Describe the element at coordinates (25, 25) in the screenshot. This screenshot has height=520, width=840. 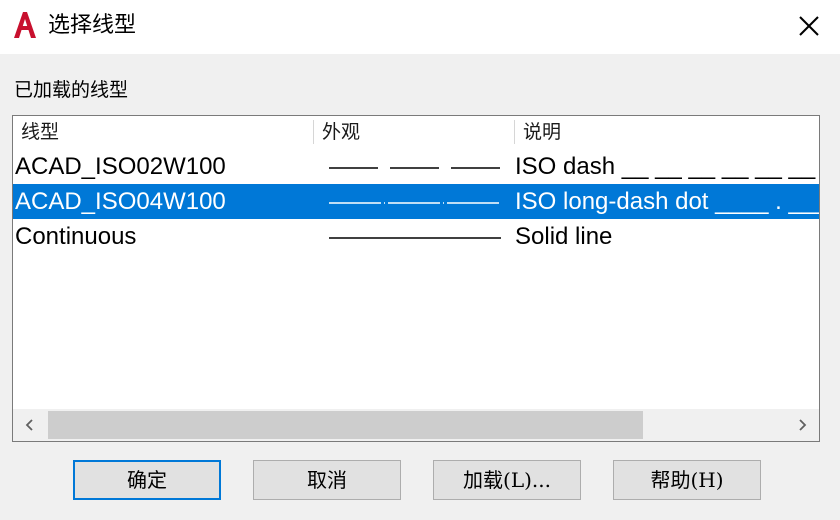
I see `autocad-logo-icon` at that location.